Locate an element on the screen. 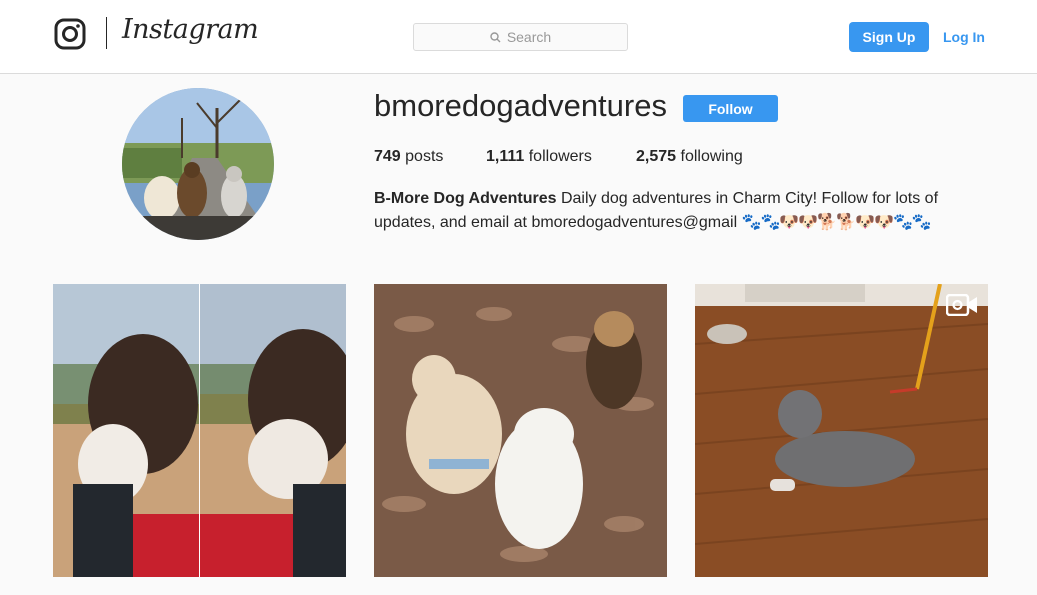  search-icon is located at coordinates (495, 36).